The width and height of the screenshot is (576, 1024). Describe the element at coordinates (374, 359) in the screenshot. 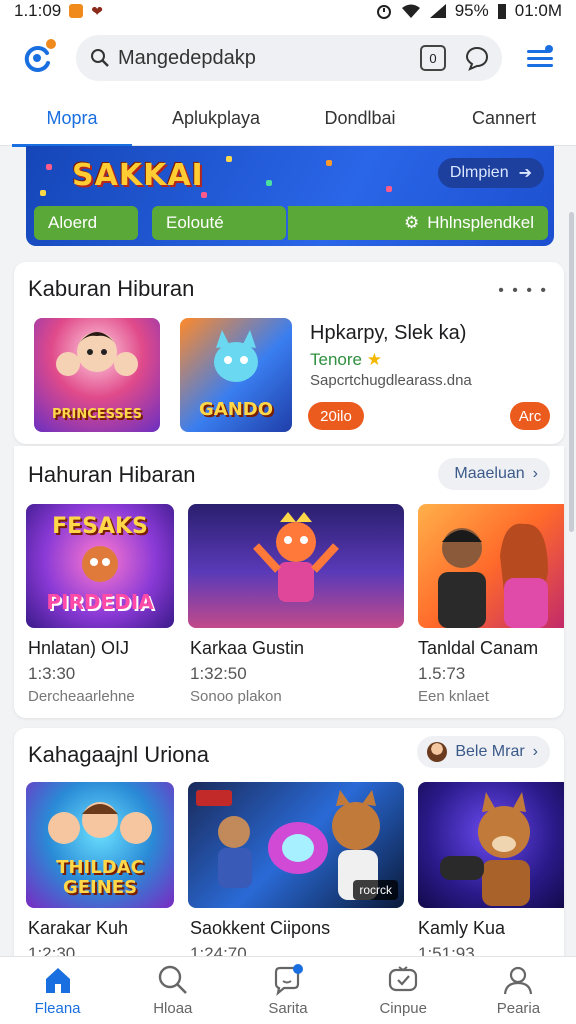

I see `star-icon: ★` at that location.